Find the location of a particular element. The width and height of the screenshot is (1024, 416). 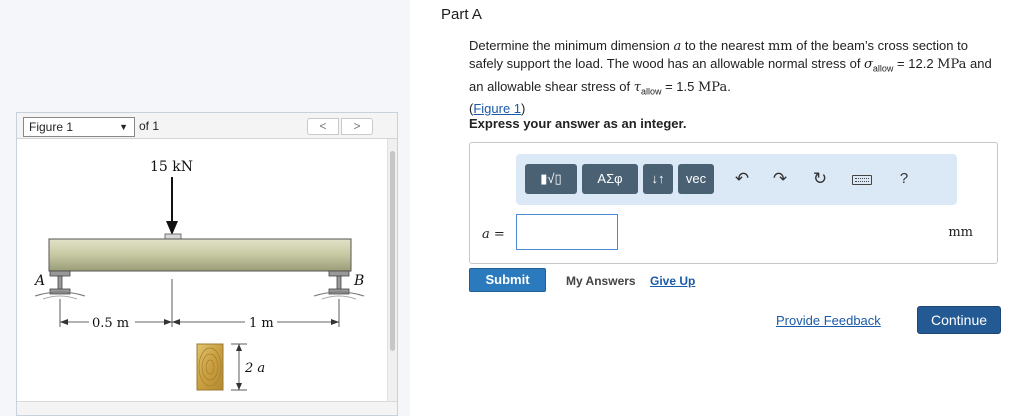

arrows-button: ↓↑ is located at coordinates (658, 179).